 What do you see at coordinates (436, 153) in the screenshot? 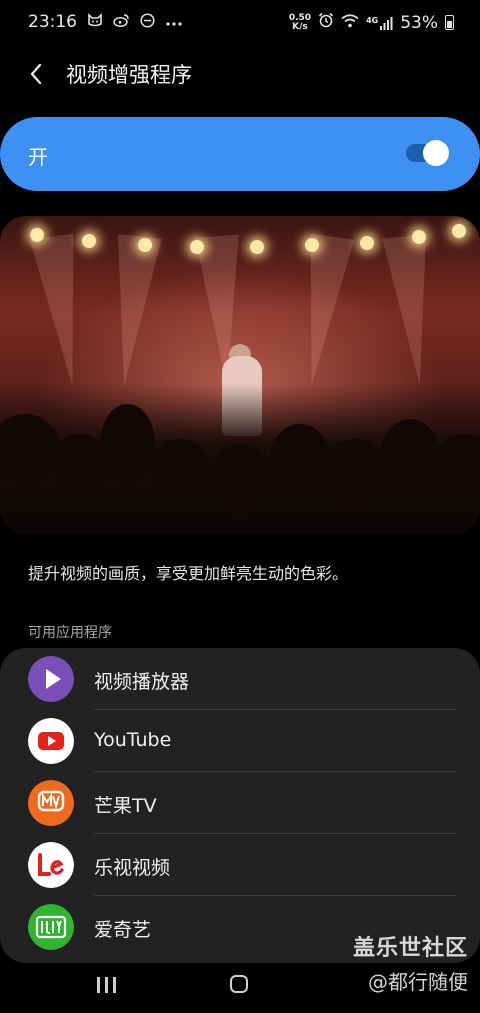
I see `switch-knob` at bounding box center [436, 153].